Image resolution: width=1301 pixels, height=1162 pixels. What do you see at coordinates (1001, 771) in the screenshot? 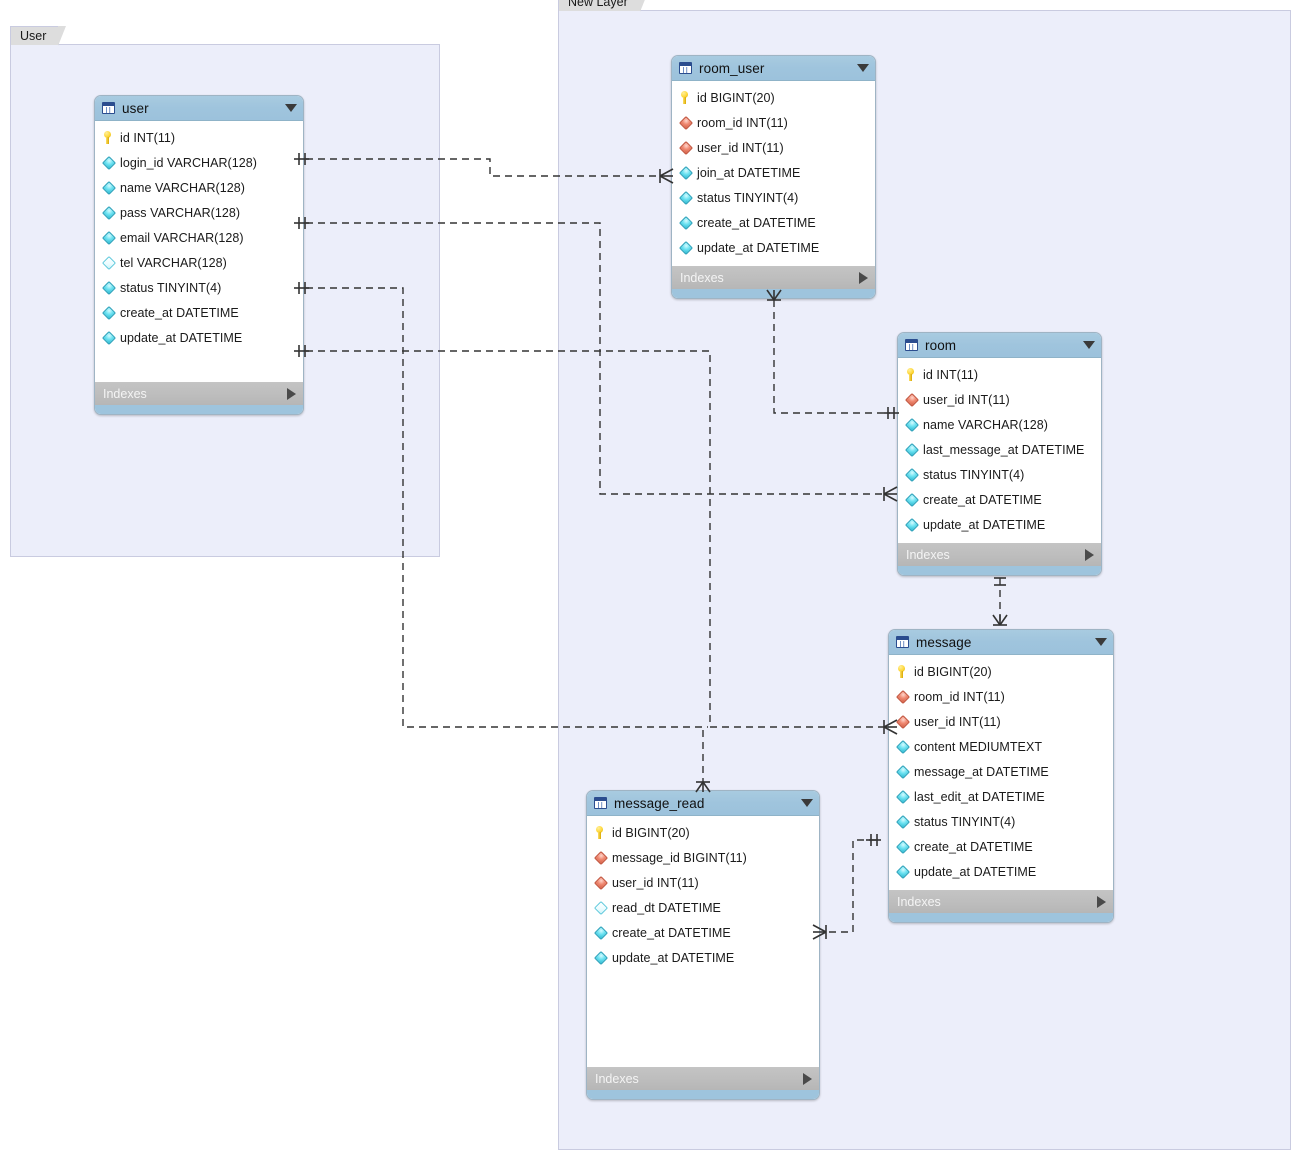
I see `table-field: message_at DATETIME` at bounding box center [1001, 771].